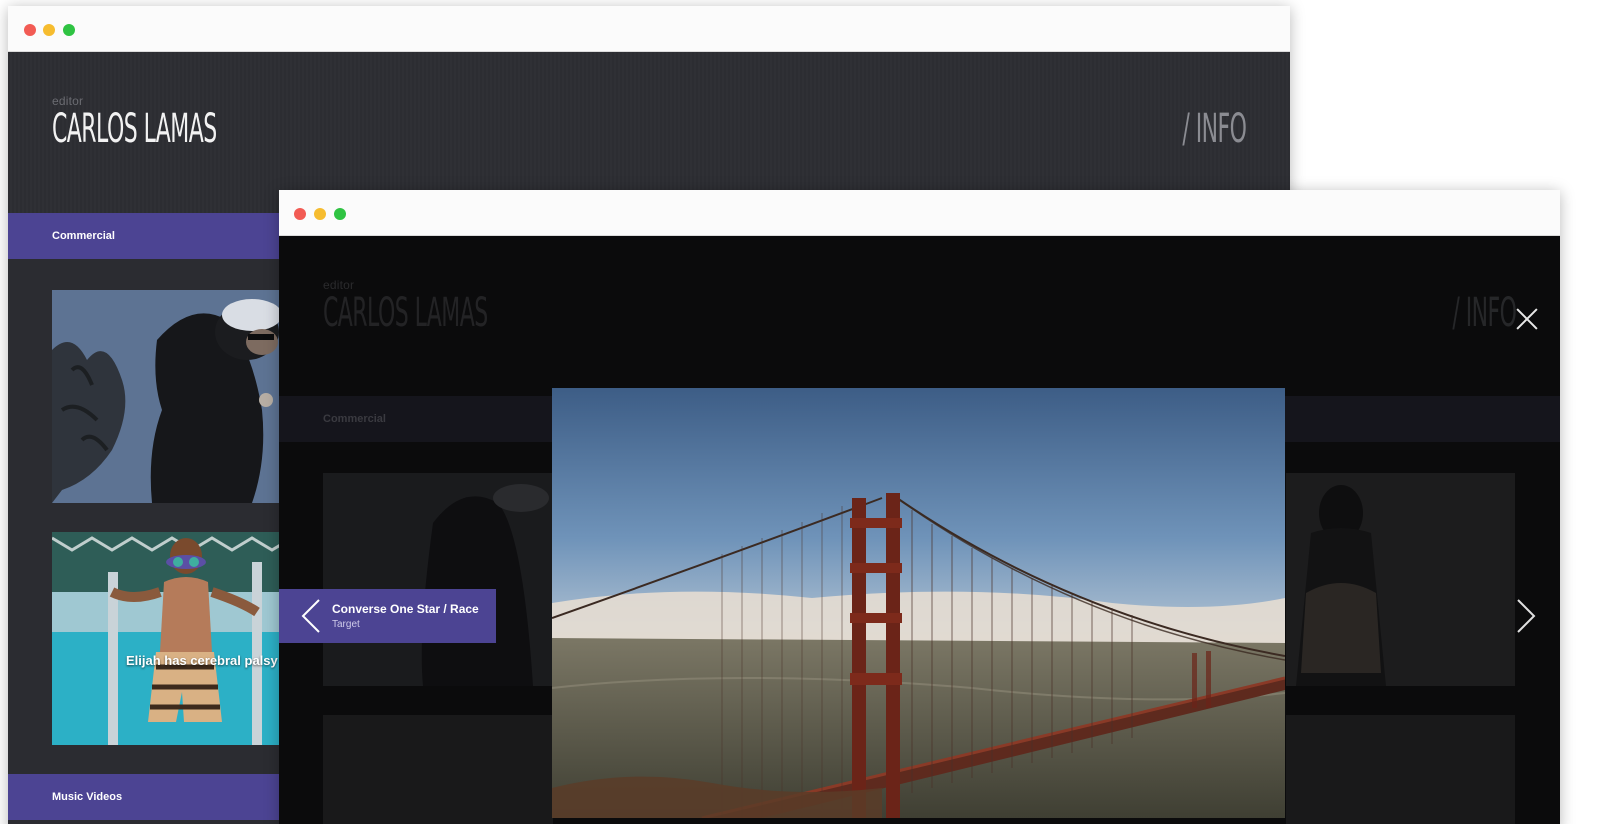  Describe the element at coordinates (1527, 319) in the screenshot. I see `close-icon` at that location.